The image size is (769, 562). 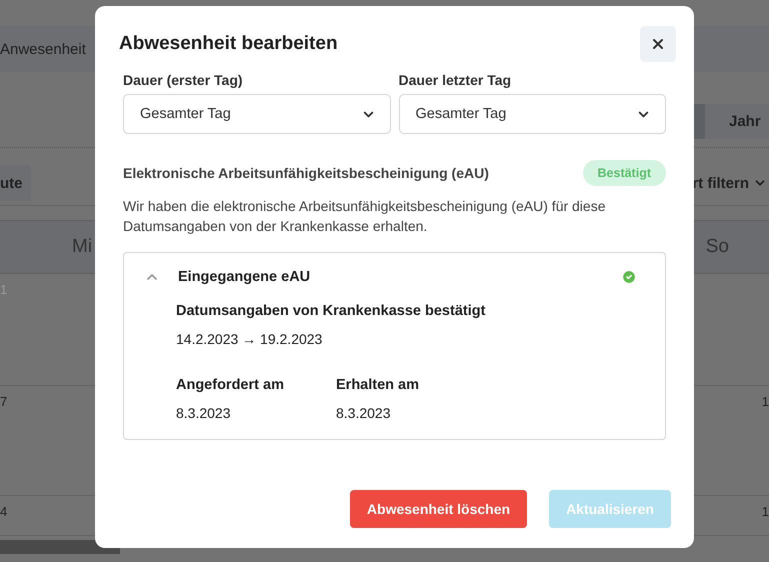 I want to click on section-title: Elektronische Arbeitsunfähigkeitsbescheinigung (eAU), so click(x=306, y=173).